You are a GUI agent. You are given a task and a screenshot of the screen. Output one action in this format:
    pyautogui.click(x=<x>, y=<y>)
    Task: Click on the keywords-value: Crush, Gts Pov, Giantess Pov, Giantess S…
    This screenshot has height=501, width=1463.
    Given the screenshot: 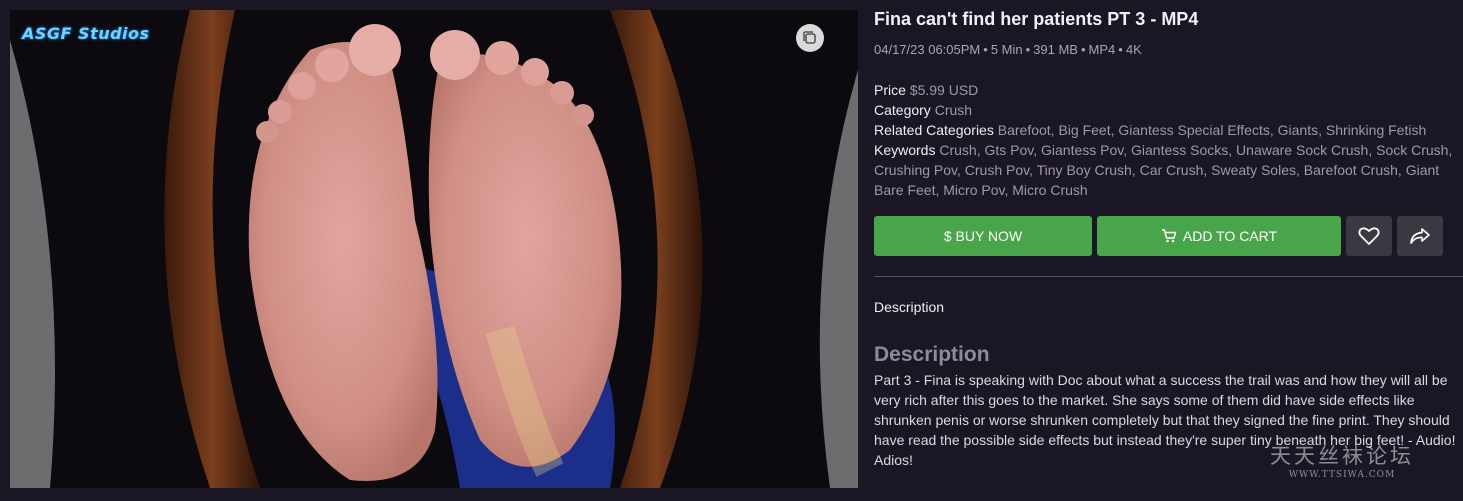 What is the action you would take?
    pyautogui.click(x=1163, y=170)
    